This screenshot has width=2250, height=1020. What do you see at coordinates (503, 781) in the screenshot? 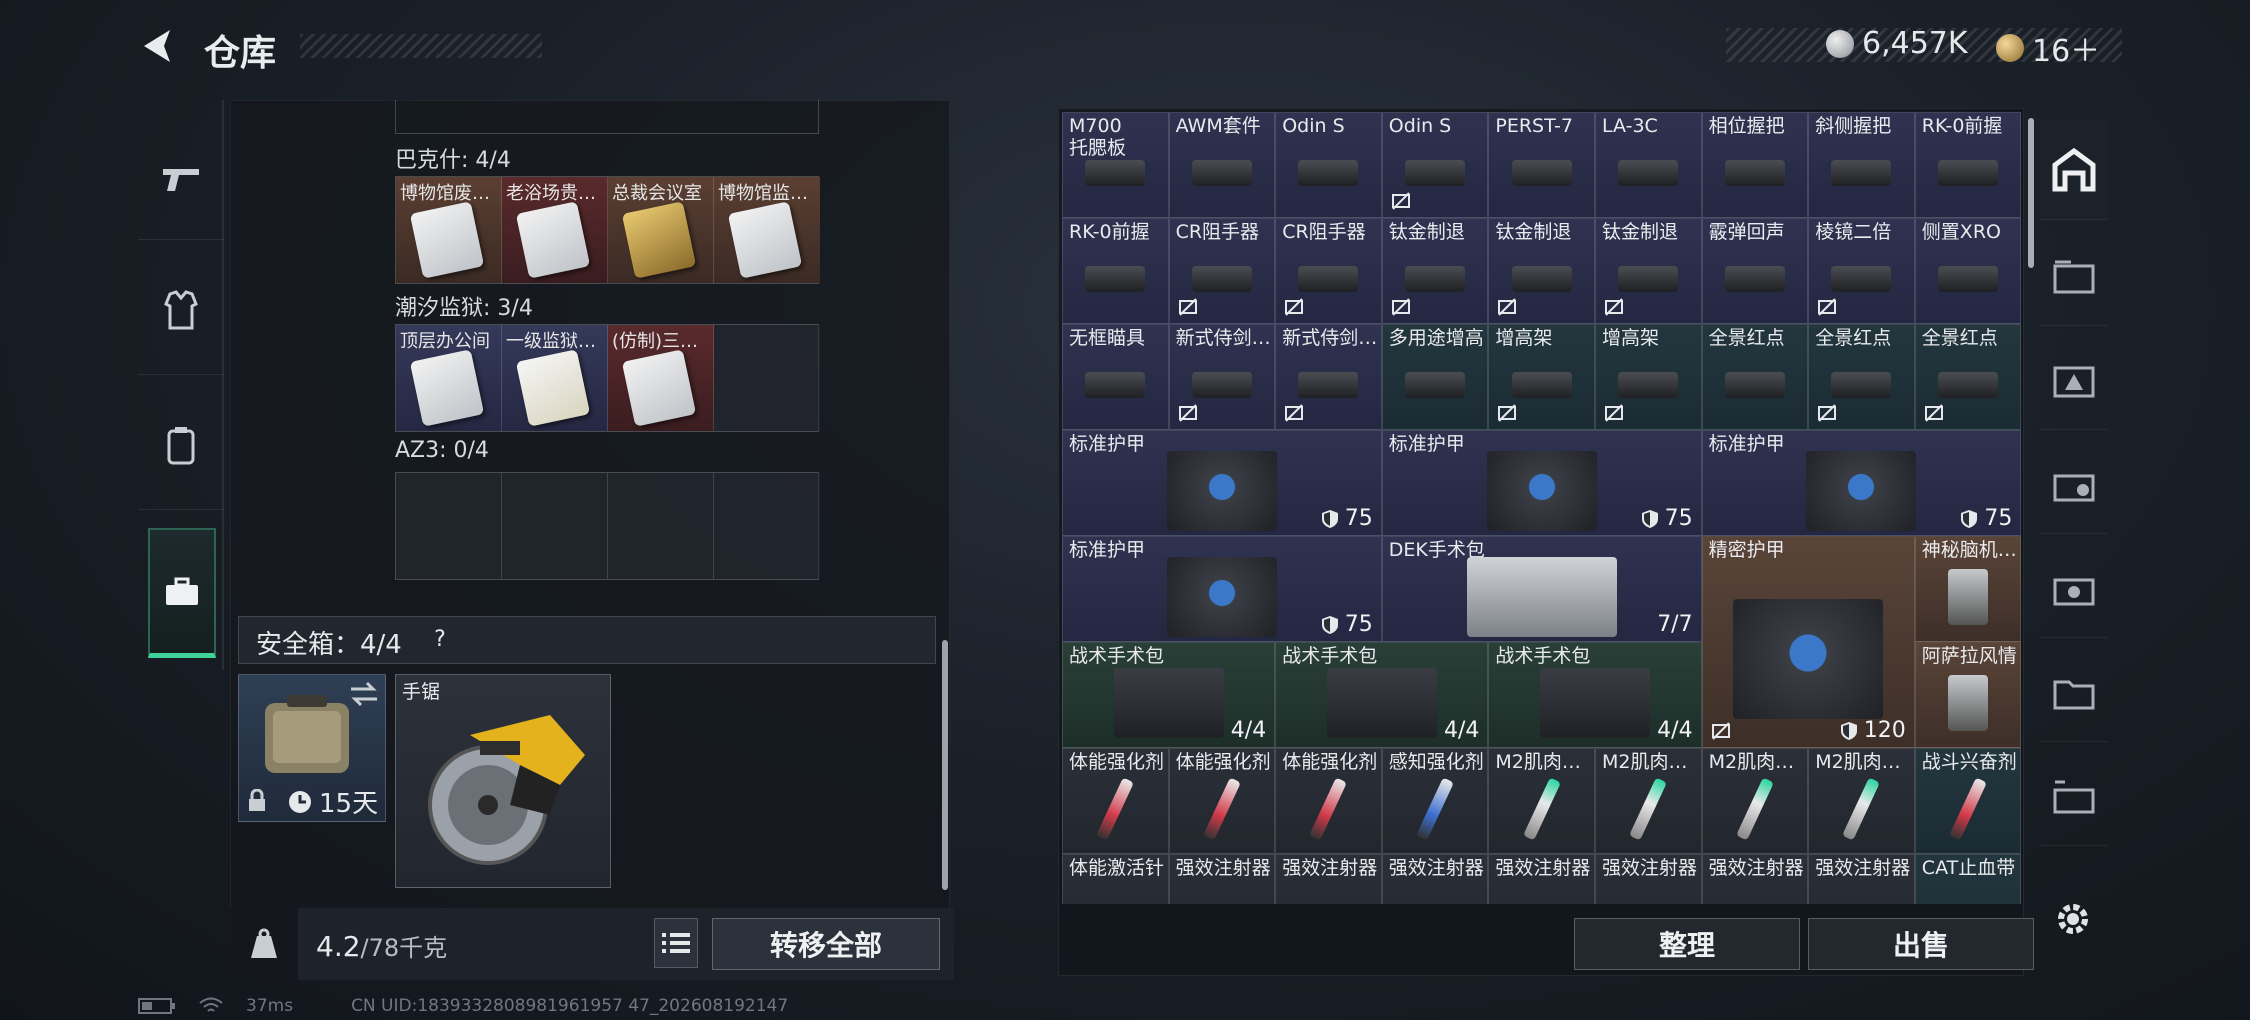
I see `hand-saw-slot: 手锯` at bounding box center [503, 781].